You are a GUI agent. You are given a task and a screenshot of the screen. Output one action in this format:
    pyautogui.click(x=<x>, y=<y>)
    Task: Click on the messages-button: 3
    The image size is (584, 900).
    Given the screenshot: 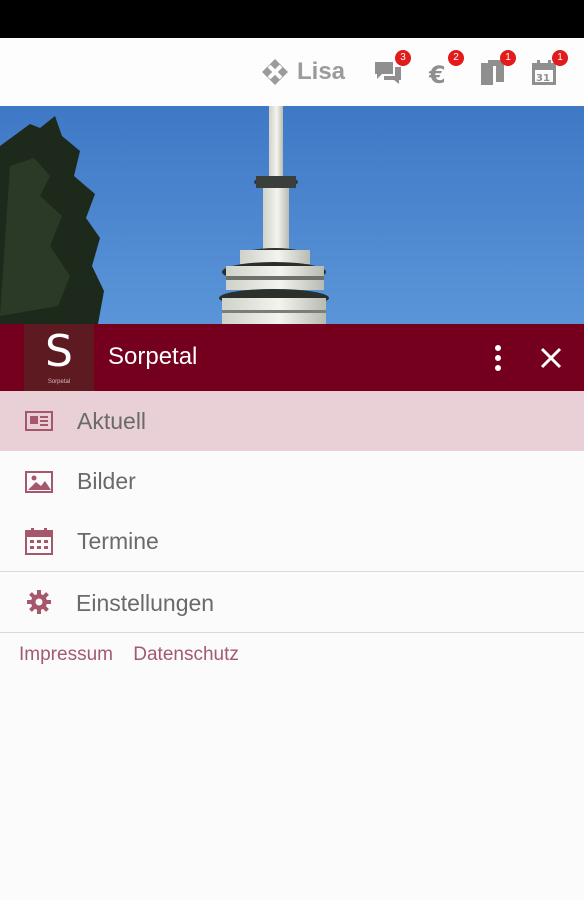 What is the action you would take?
    pyautogui.click(x=392, y=69)
    